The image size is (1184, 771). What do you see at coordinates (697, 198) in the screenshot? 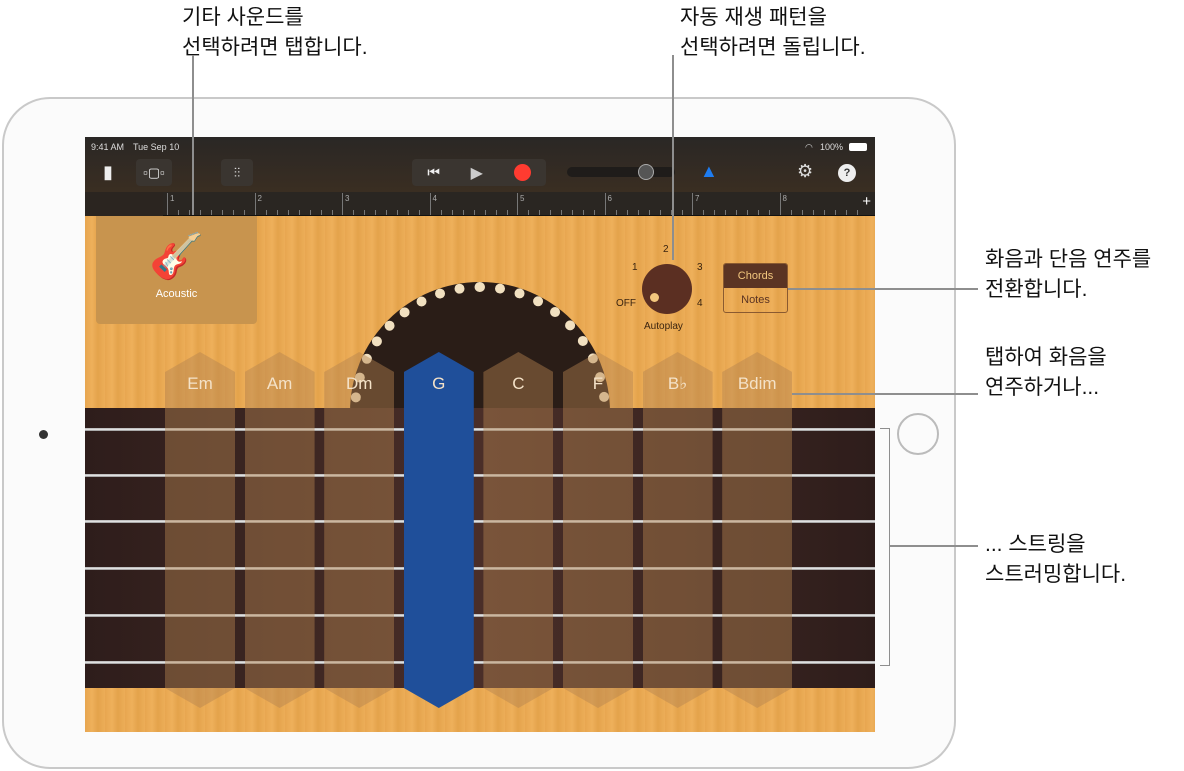
I see `ruler-bar-number: 7` at bounding box center [697, 198].